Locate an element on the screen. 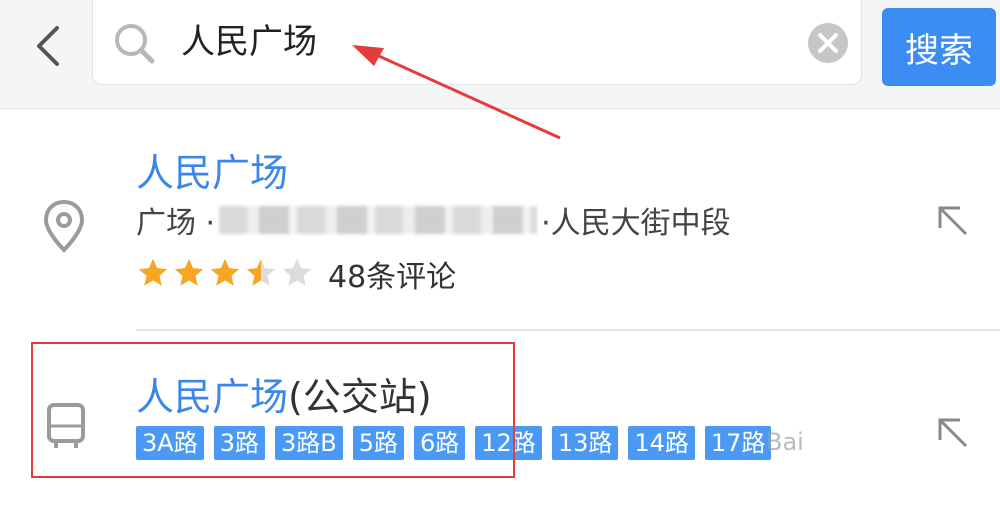 The image size is (1000, 512). search-query-text: 人民广场 is located at coordinates (249, 42).